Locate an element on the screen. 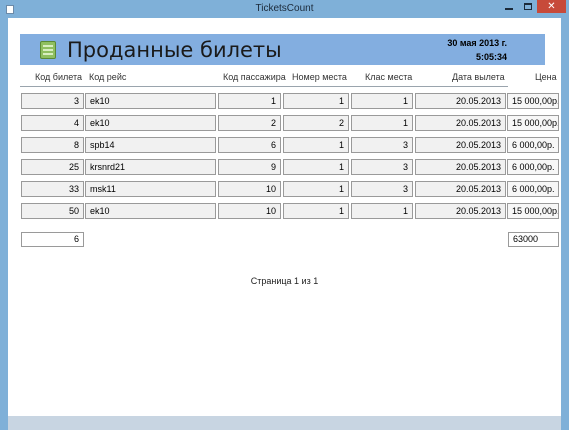  maximize-button is located at coordinates (528, 6).